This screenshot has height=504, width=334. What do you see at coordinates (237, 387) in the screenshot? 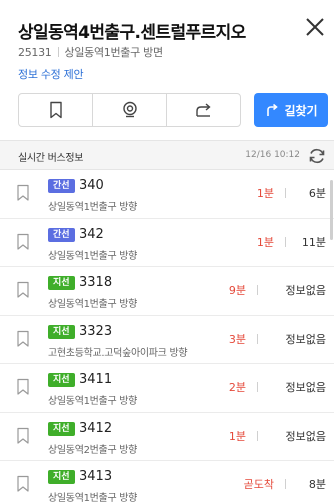
I see `first-arrival: 2분` at bounding box center [237, 387].